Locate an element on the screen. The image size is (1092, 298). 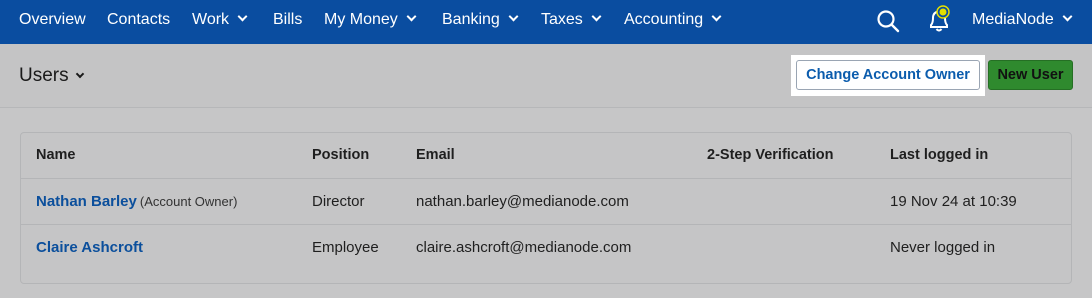
nav-item-bills: Bills is located at coordinates (287, 20).